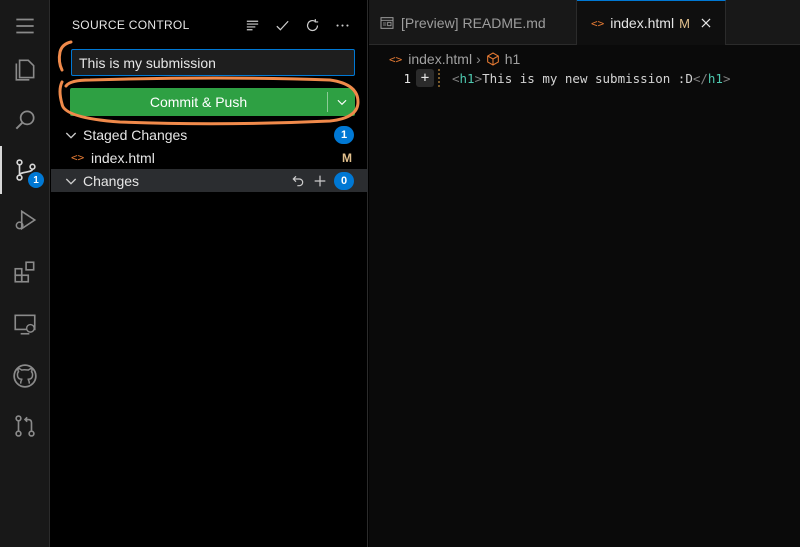  What do you see at coordinates (25, 220) in the screenshot?
I see `run-debug-icon` at bounding box center [25, 220].